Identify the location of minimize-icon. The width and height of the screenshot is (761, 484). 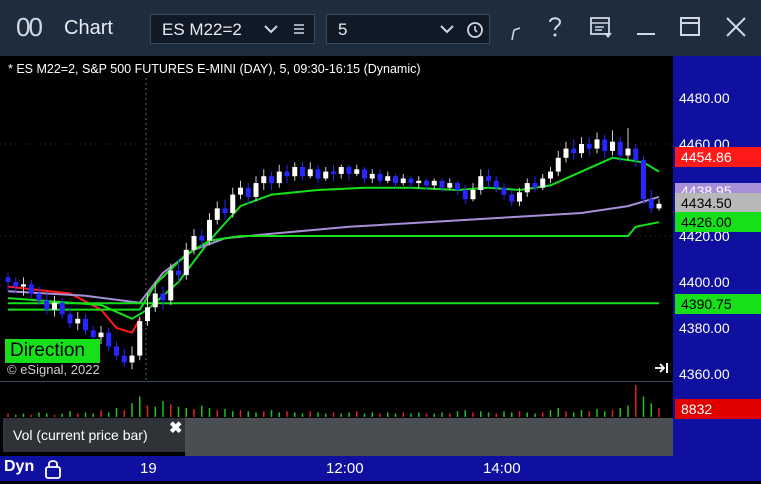
(646, 30).